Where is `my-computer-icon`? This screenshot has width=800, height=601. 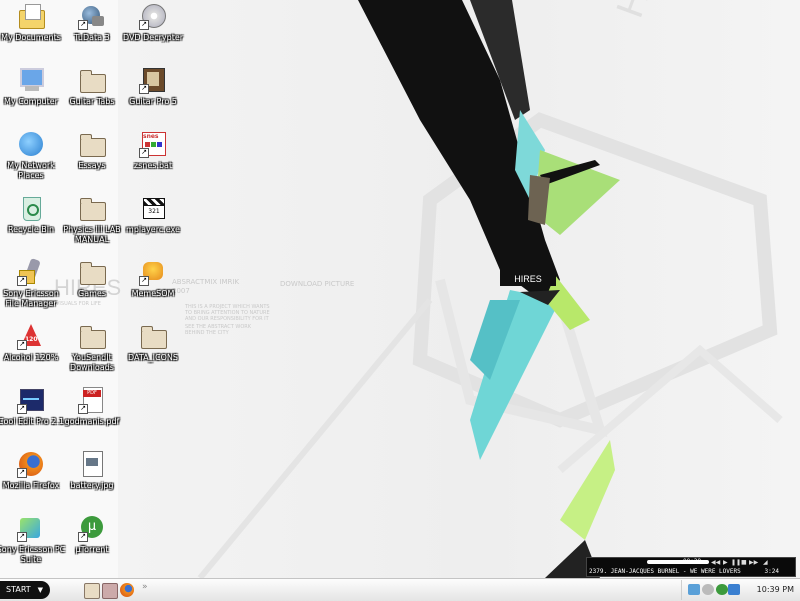 my-computer-icon is located at coordinates (31, 80).